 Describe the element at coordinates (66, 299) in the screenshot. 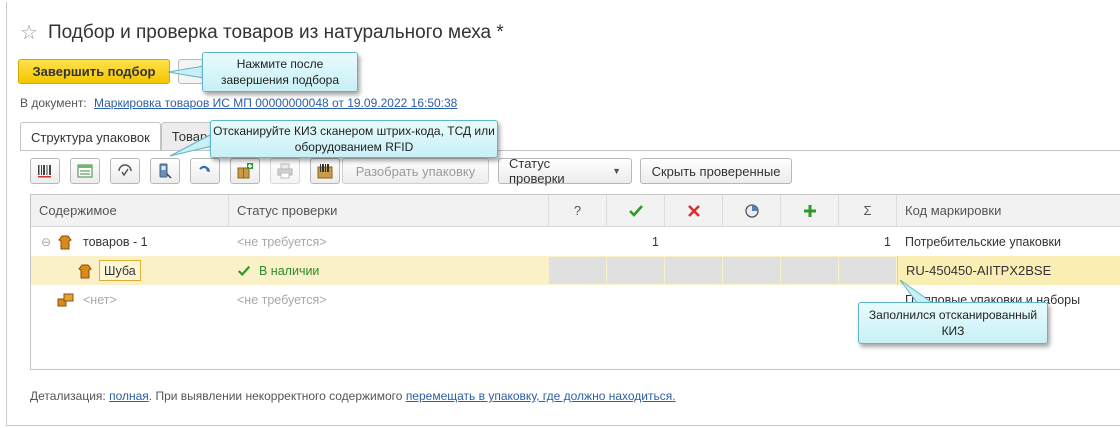

I see `packages-icon` at that location.